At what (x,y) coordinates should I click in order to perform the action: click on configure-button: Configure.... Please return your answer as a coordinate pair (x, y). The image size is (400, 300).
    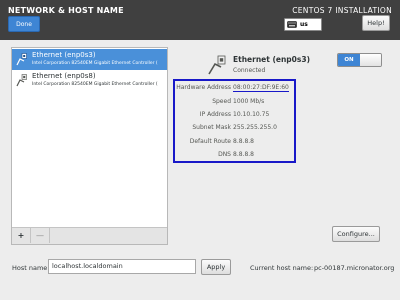
    Looking at the image, I should click on (356, 234).